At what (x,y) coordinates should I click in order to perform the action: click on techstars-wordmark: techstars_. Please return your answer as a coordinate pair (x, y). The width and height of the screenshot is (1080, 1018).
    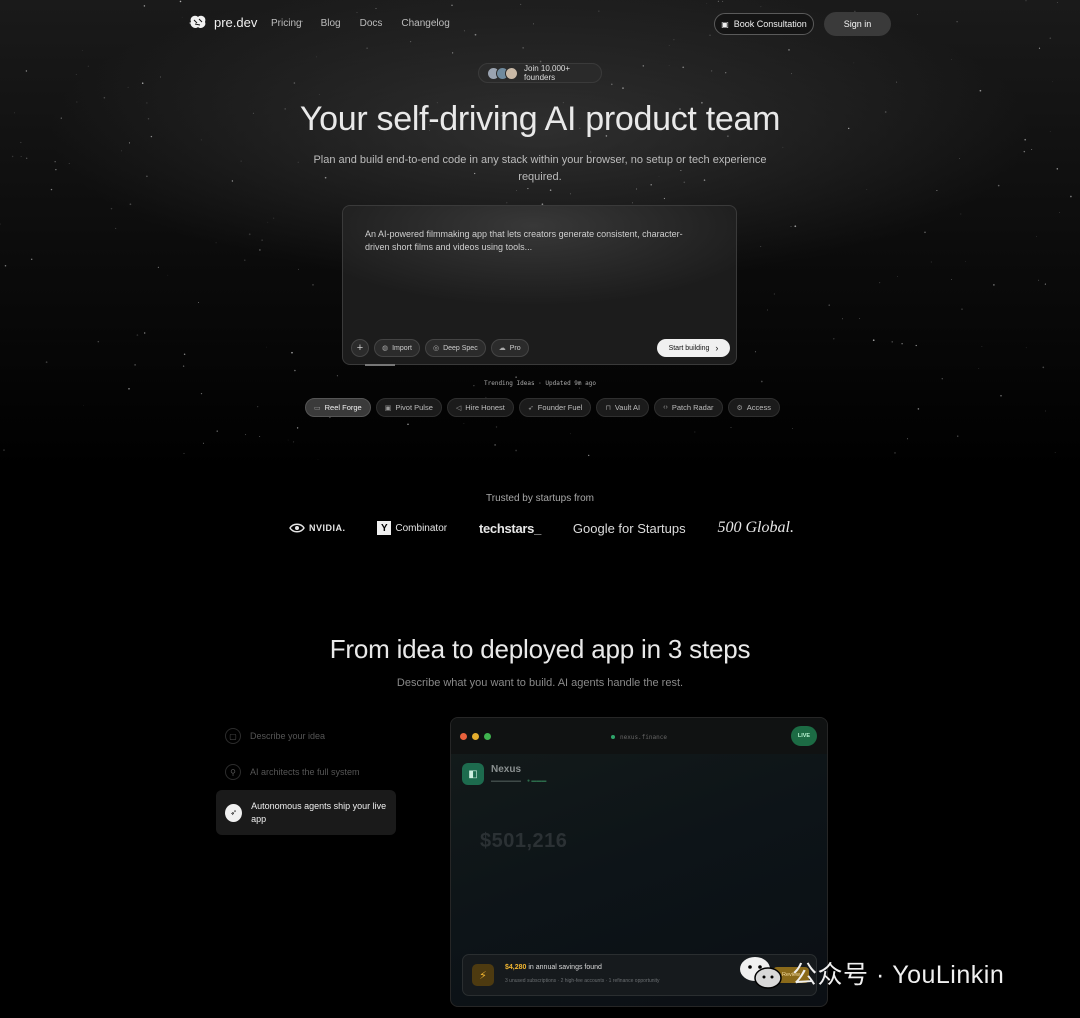
    Looking at the image, I should click on (510, 528).